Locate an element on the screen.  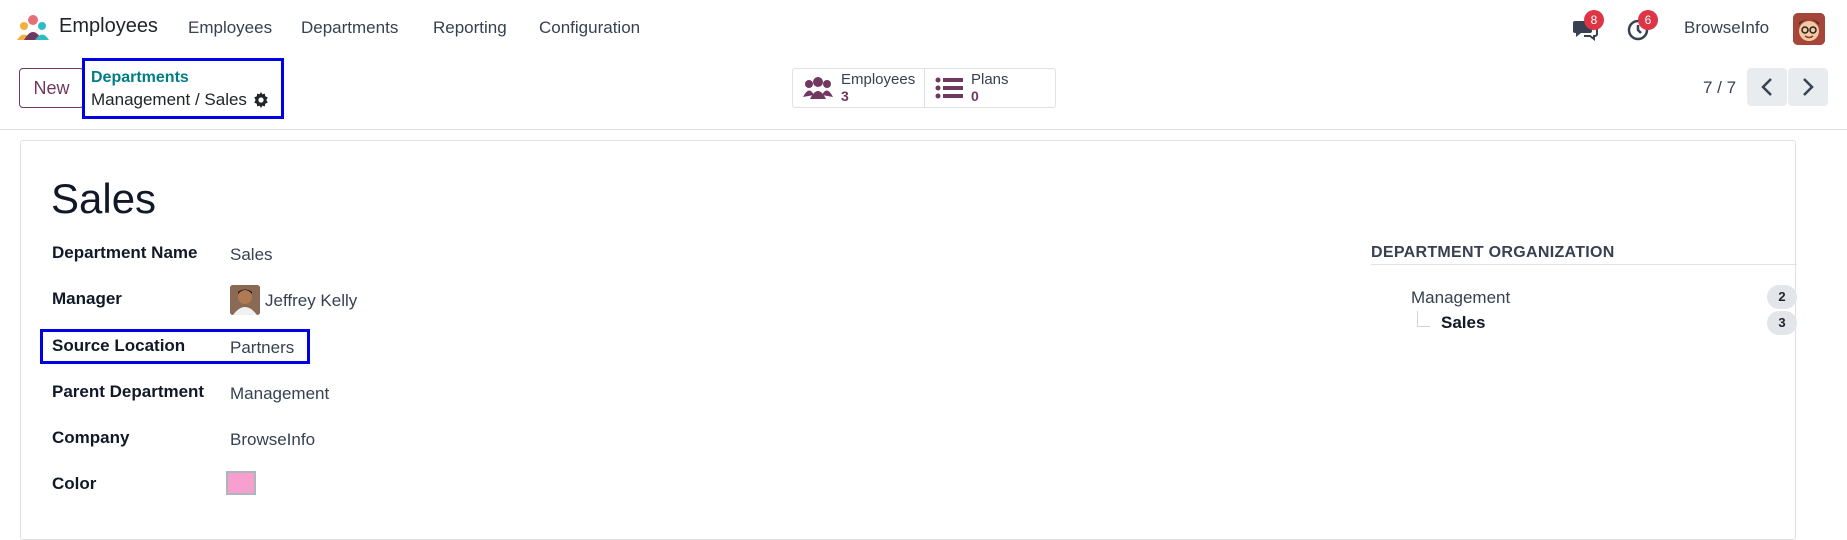
activities-button: 6 is located at coordinates (1642, 26).